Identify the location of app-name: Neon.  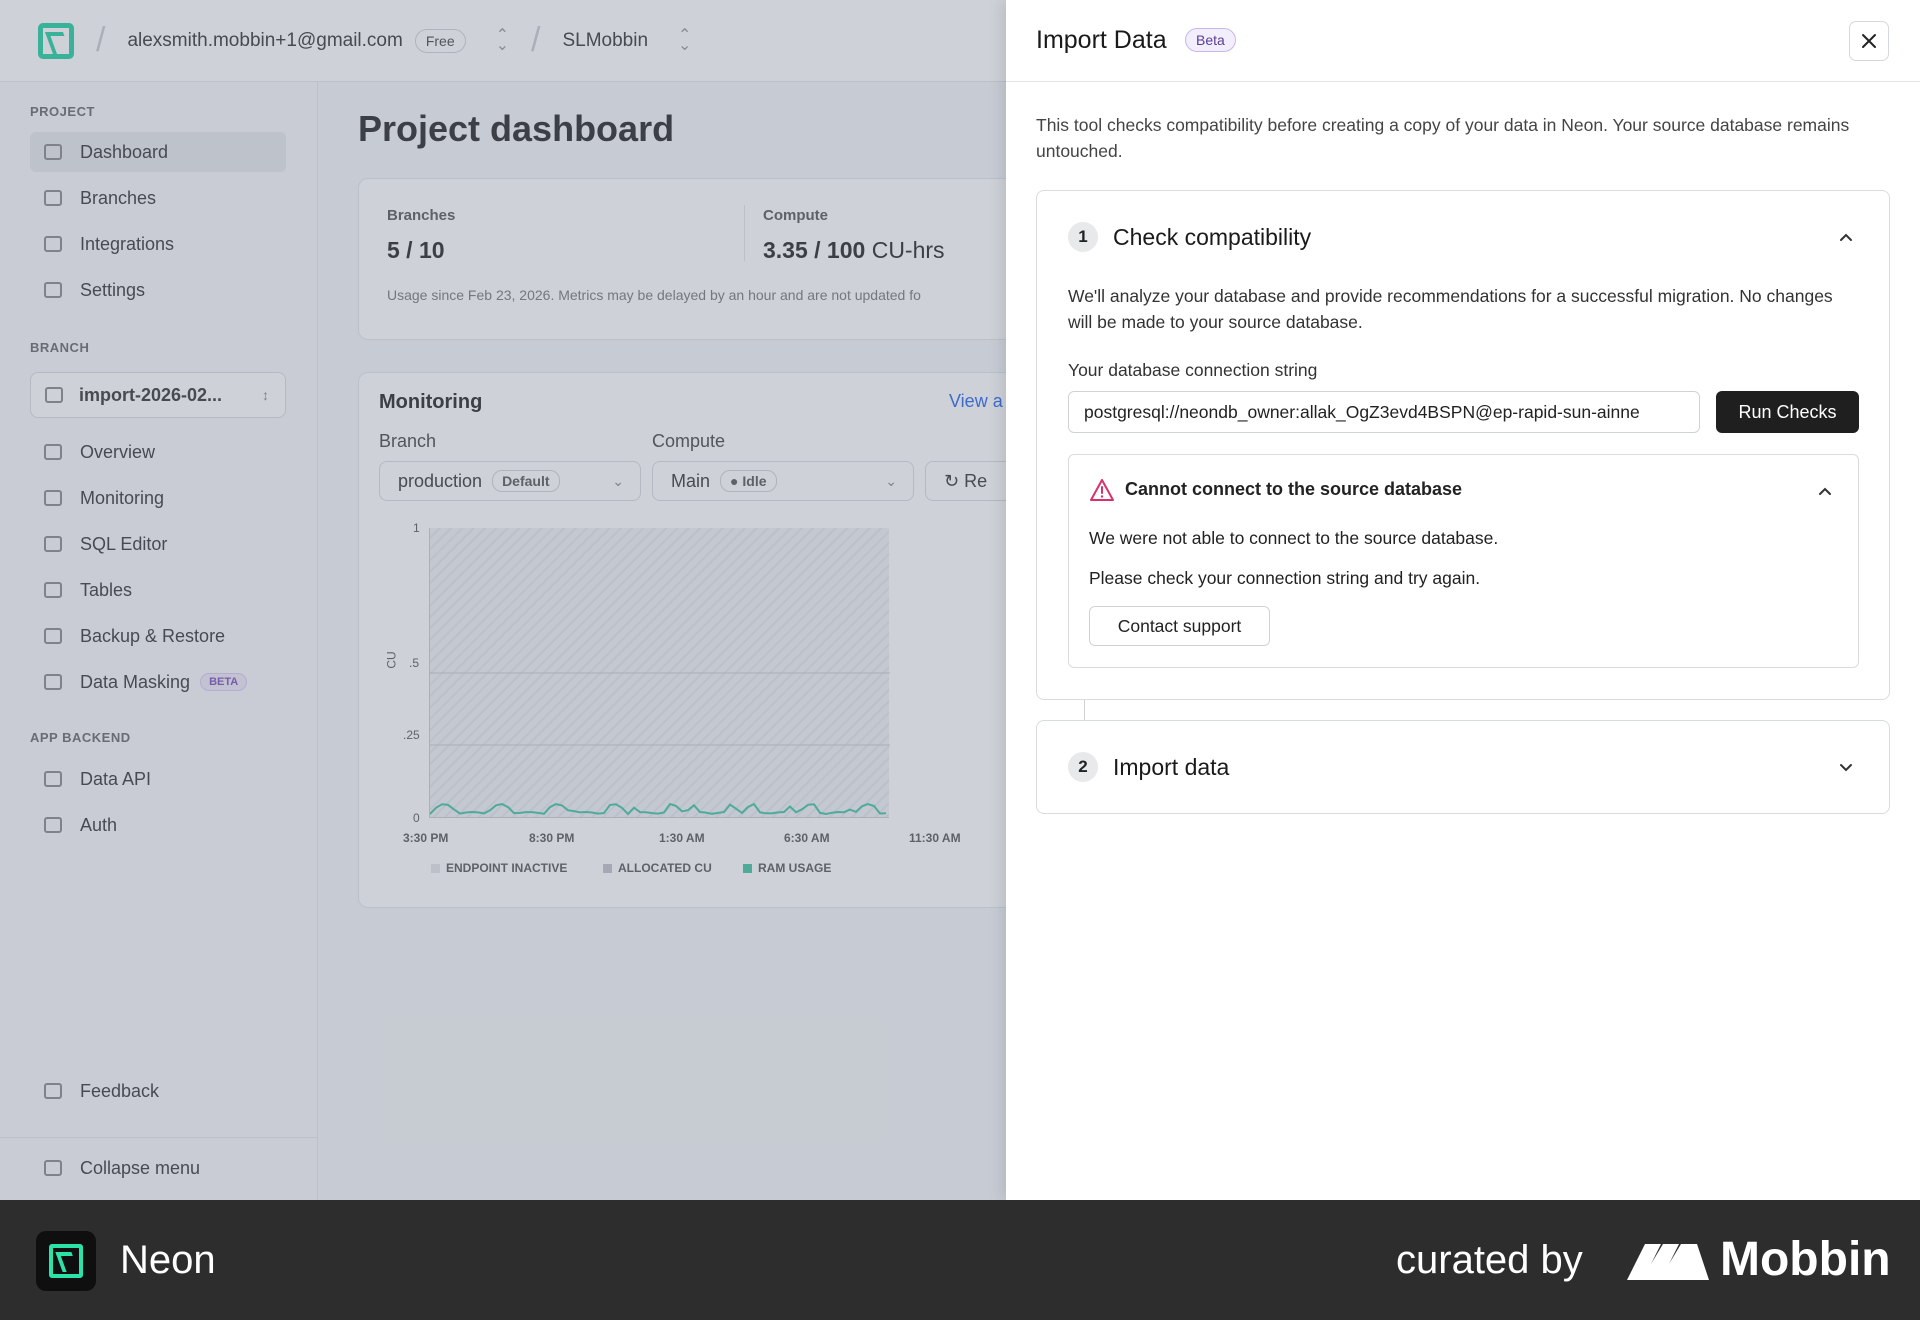
(168, 1260).